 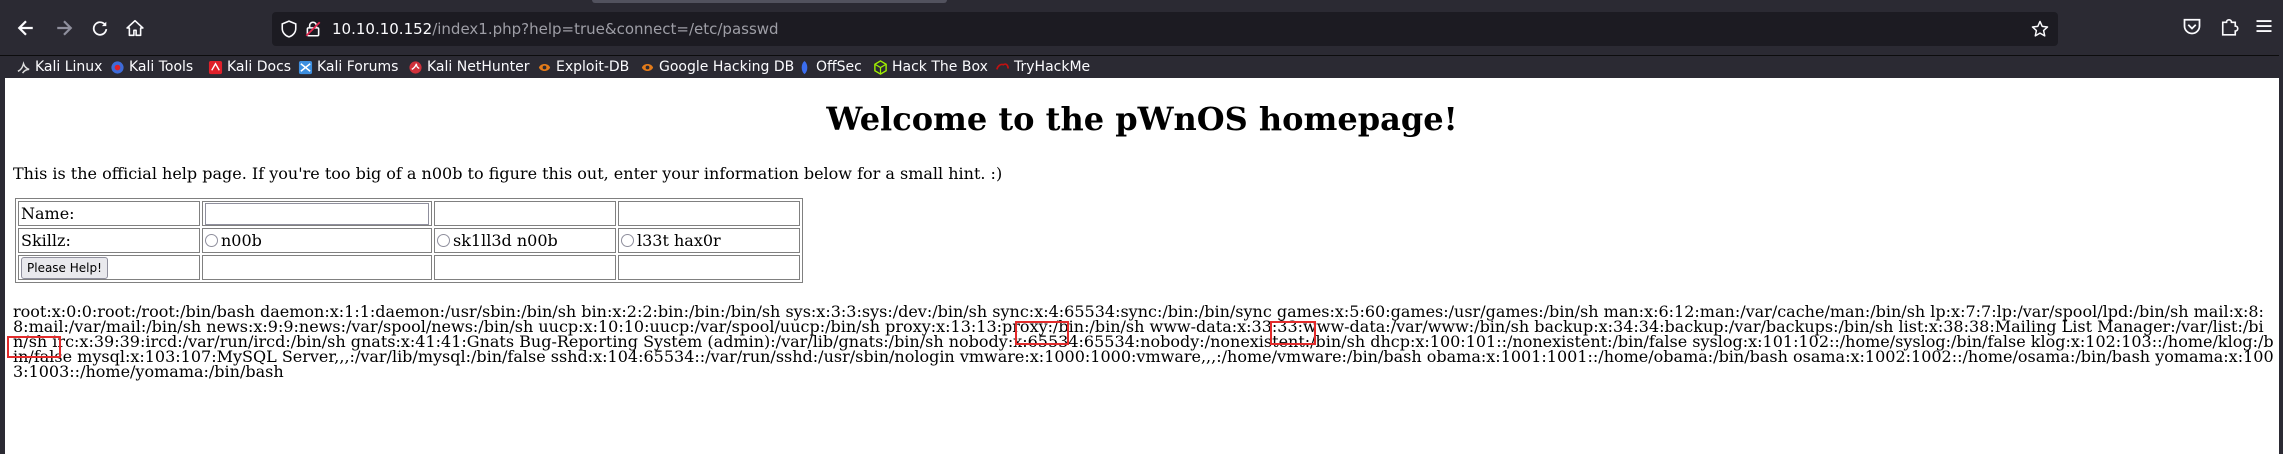 I want to click on forward-button, so click(x=64, y=28).